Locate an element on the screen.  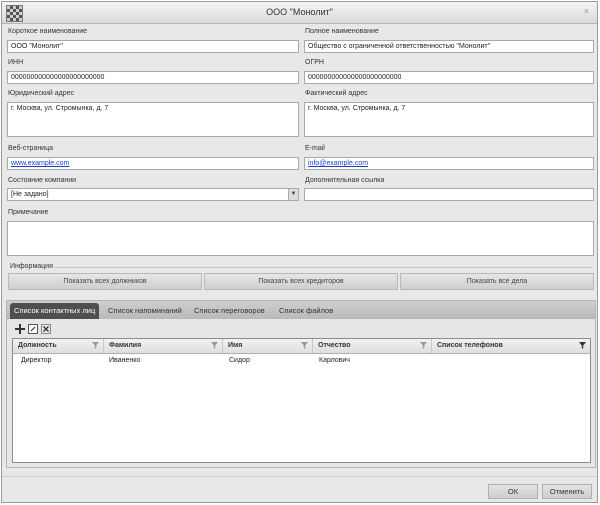
table-cell: Сидор is located at coordinates (239, 360).